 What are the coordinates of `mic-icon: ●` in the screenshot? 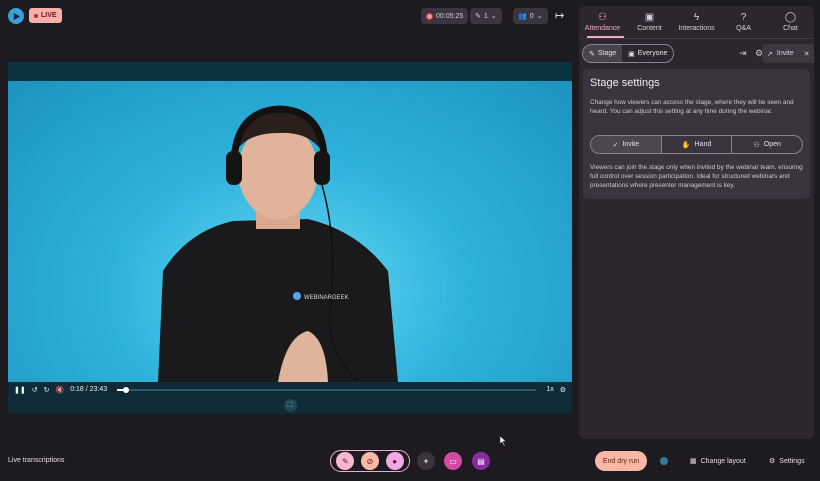 It's located at (395, 461).